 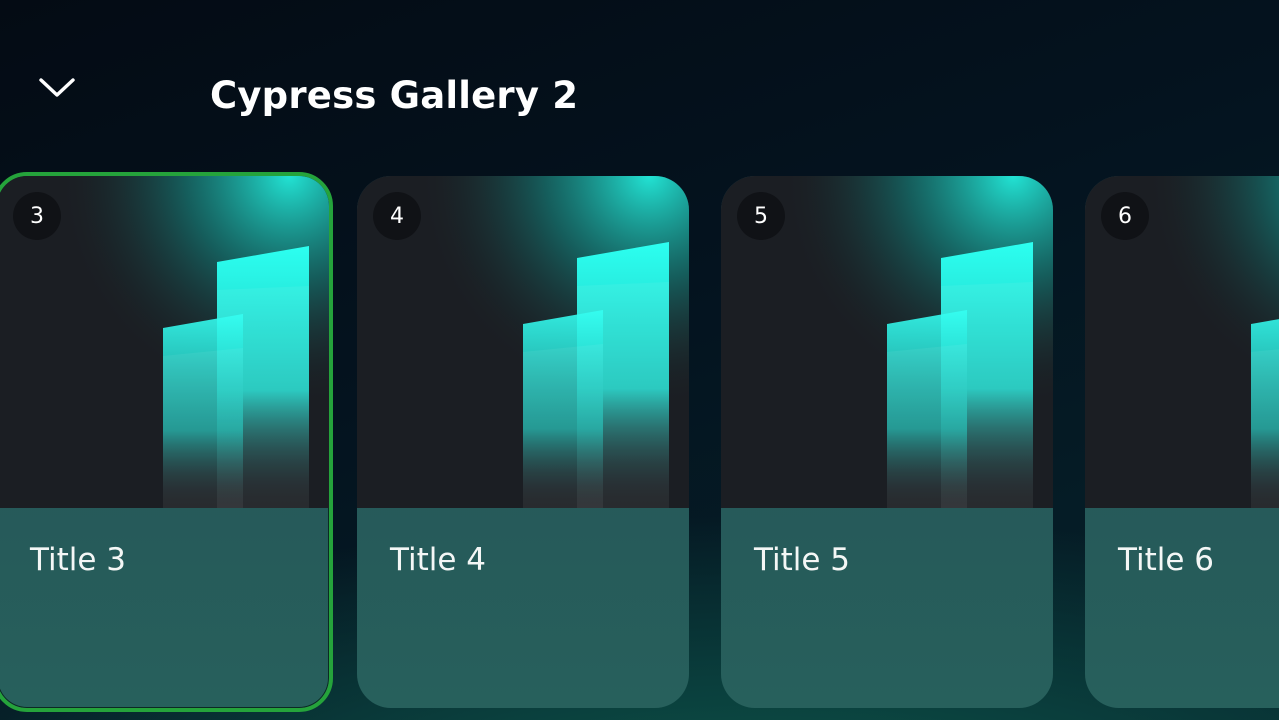 What do you see at coordinates (761, 216) in the screenshot?
I see `card-number-badge: 5` at bounding box center [761, 216].